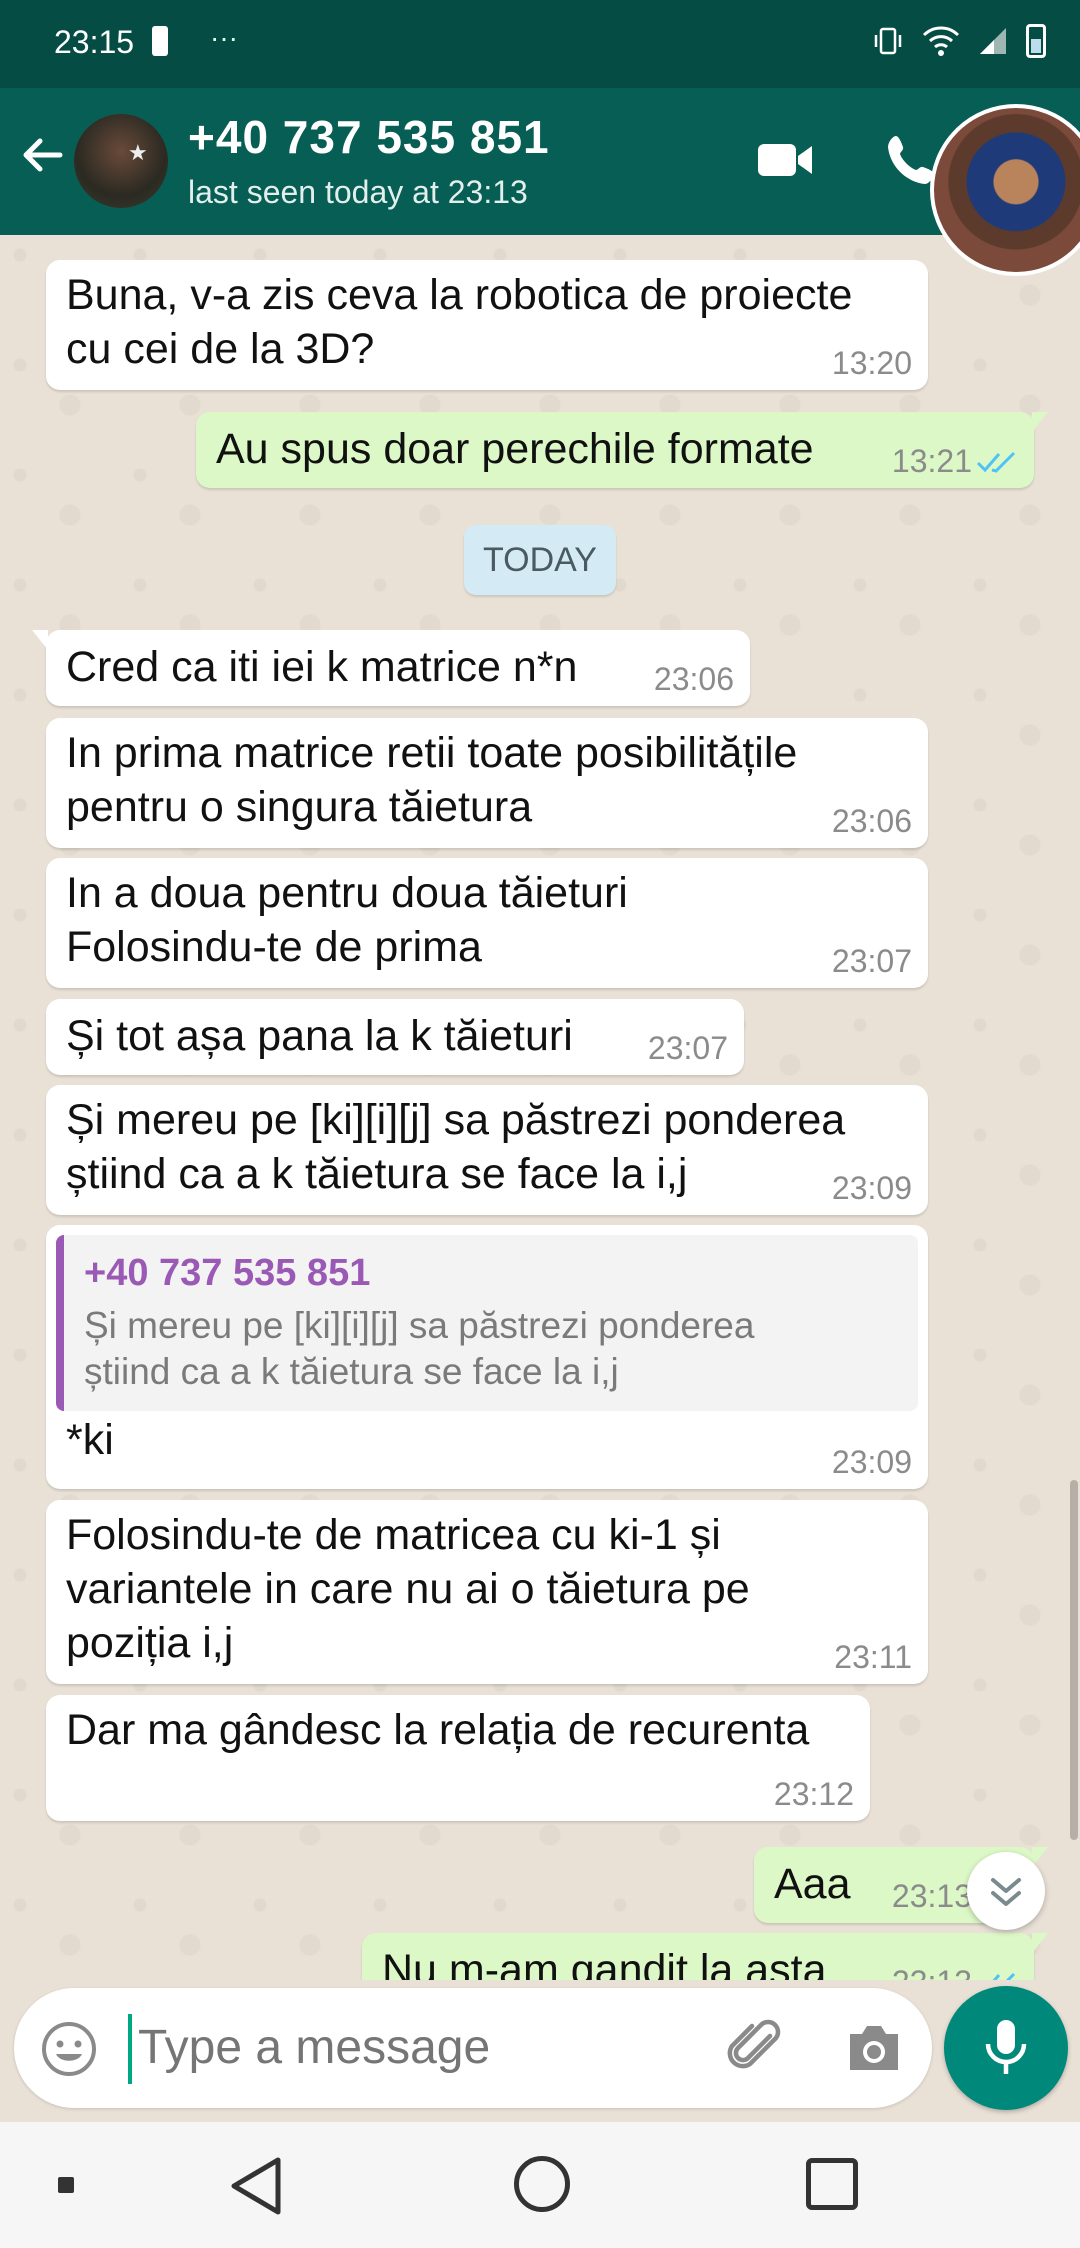  Describe the element at coordinates (874, 2048) in the screenshot. I see `camera-icon` at that location.